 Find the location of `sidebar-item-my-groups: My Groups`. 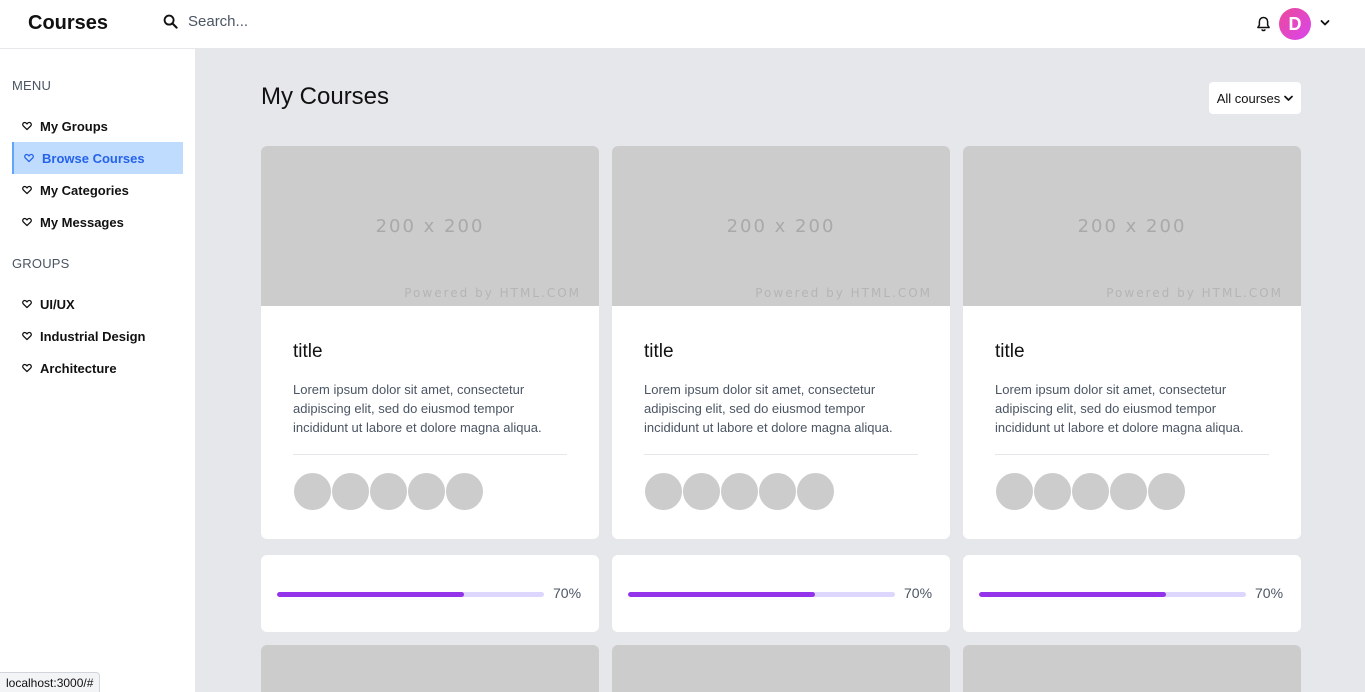

sidebar-item-my-groups: My Groups is located at coordinates (97, 126).